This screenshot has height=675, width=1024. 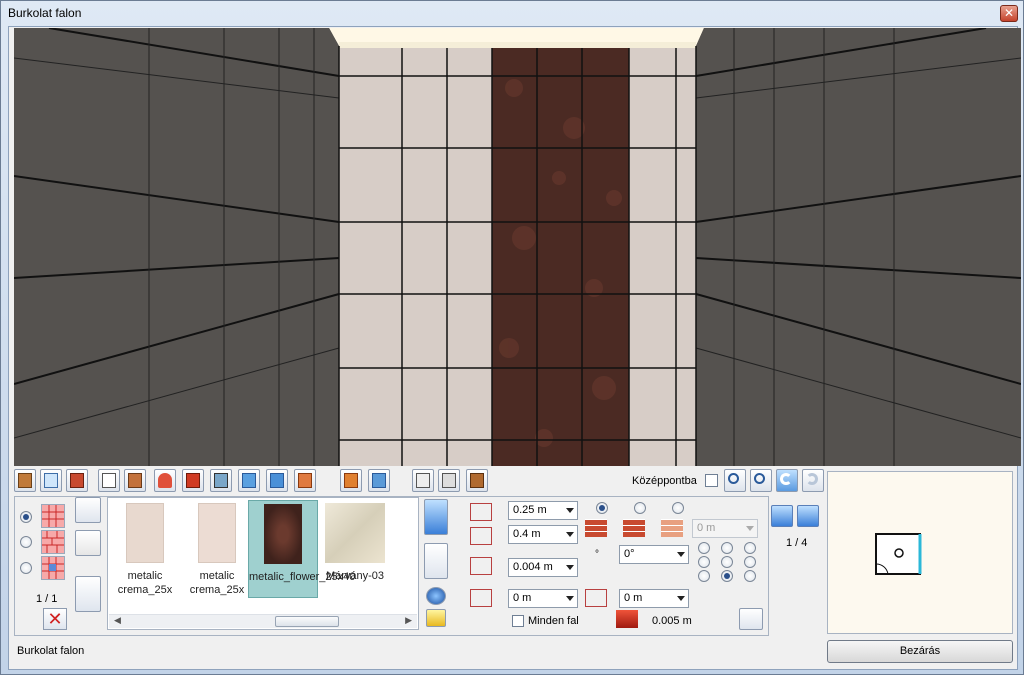 I want to click on delete-button: ✕, so click(x=55, y=619).